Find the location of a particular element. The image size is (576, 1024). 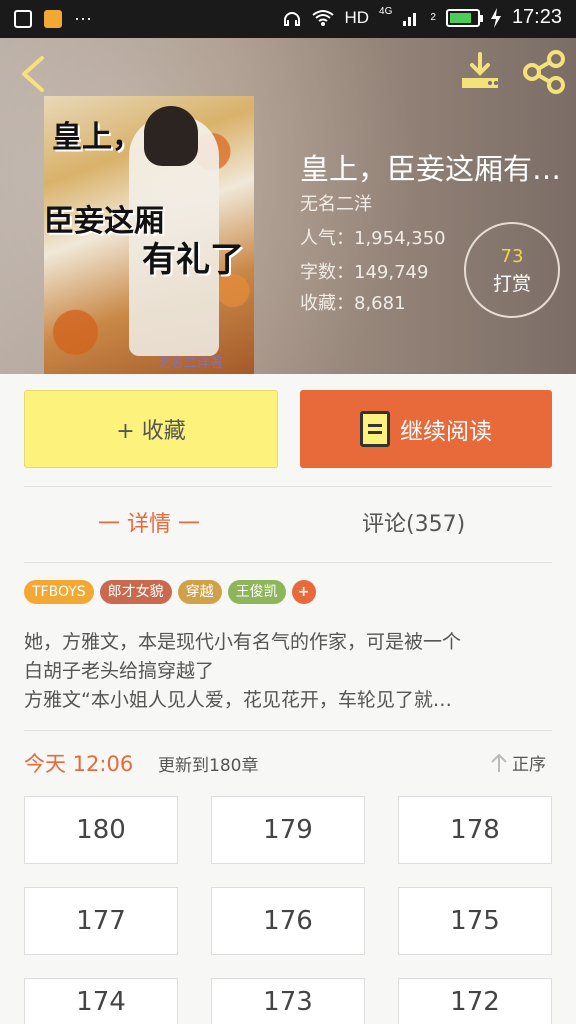

tag-item: TFBOYS is located at coordinates (59, 592).